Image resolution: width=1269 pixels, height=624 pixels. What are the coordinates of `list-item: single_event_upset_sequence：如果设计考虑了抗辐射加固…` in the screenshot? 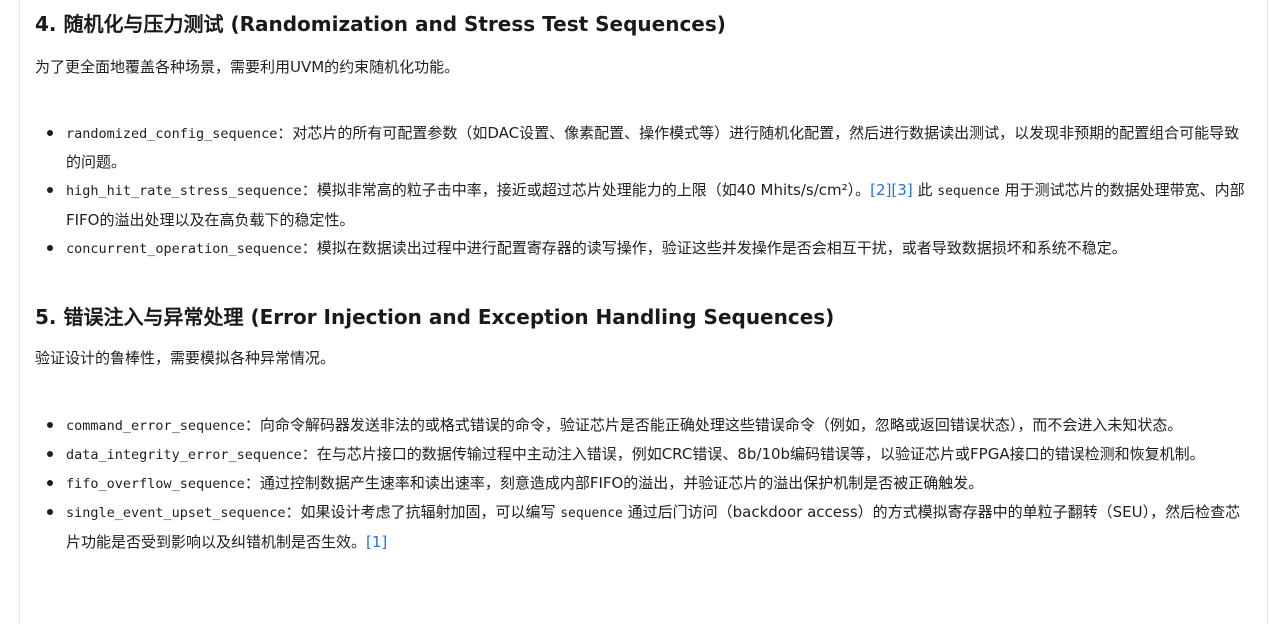 It's located at (642, 527).